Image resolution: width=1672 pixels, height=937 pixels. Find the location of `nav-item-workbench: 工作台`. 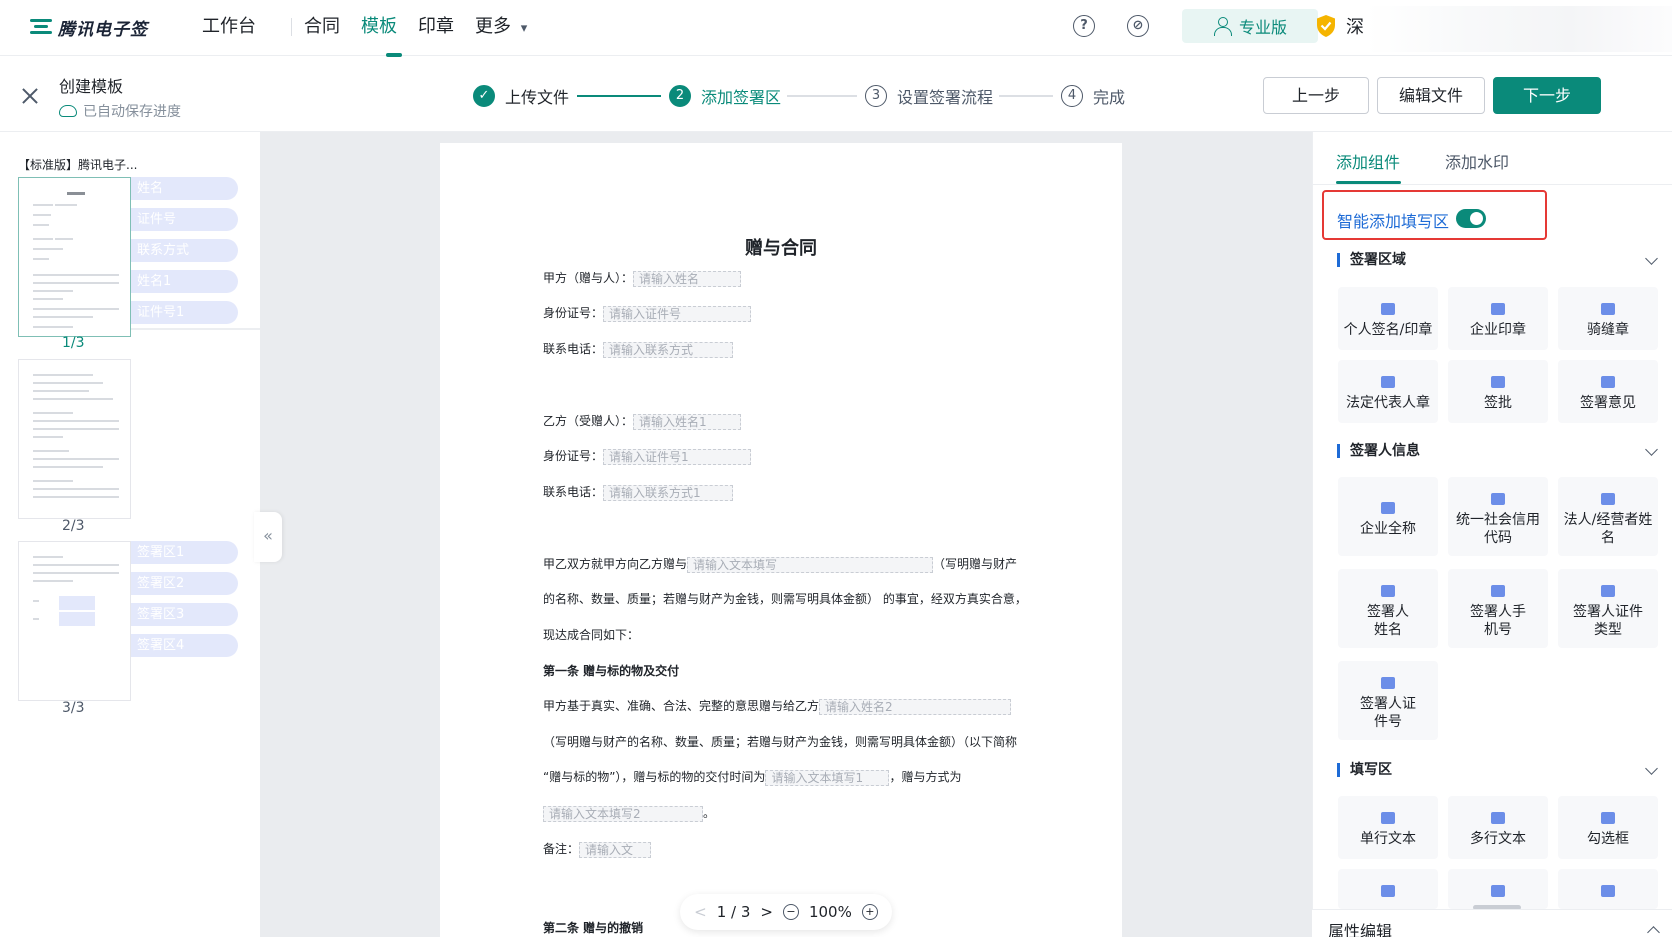

nav-item-workbench: 工作台 is located at coordinates (229, 27).